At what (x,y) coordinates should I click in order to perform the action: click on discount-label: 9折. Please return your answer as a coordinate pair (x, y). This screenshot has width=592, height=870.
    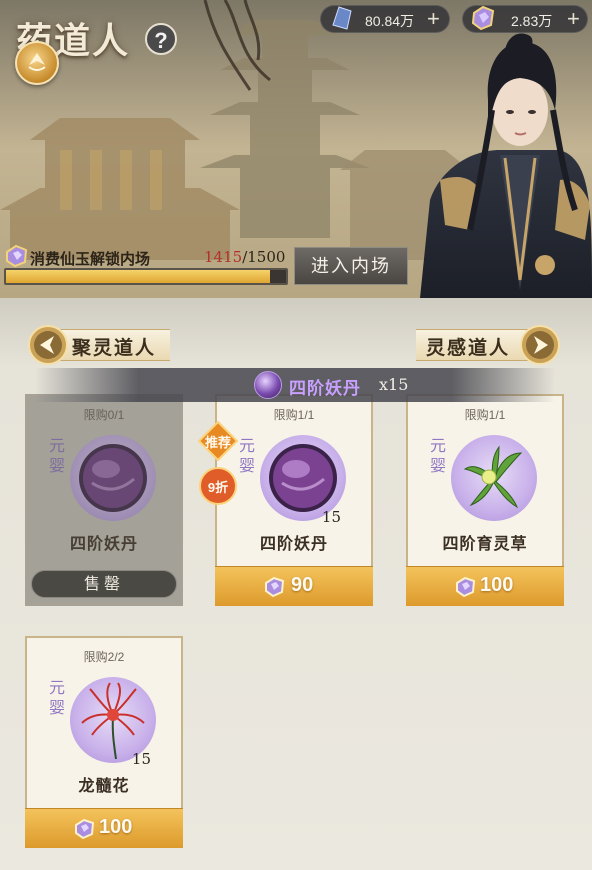
    Looking at the image, I should click on (218, 487).